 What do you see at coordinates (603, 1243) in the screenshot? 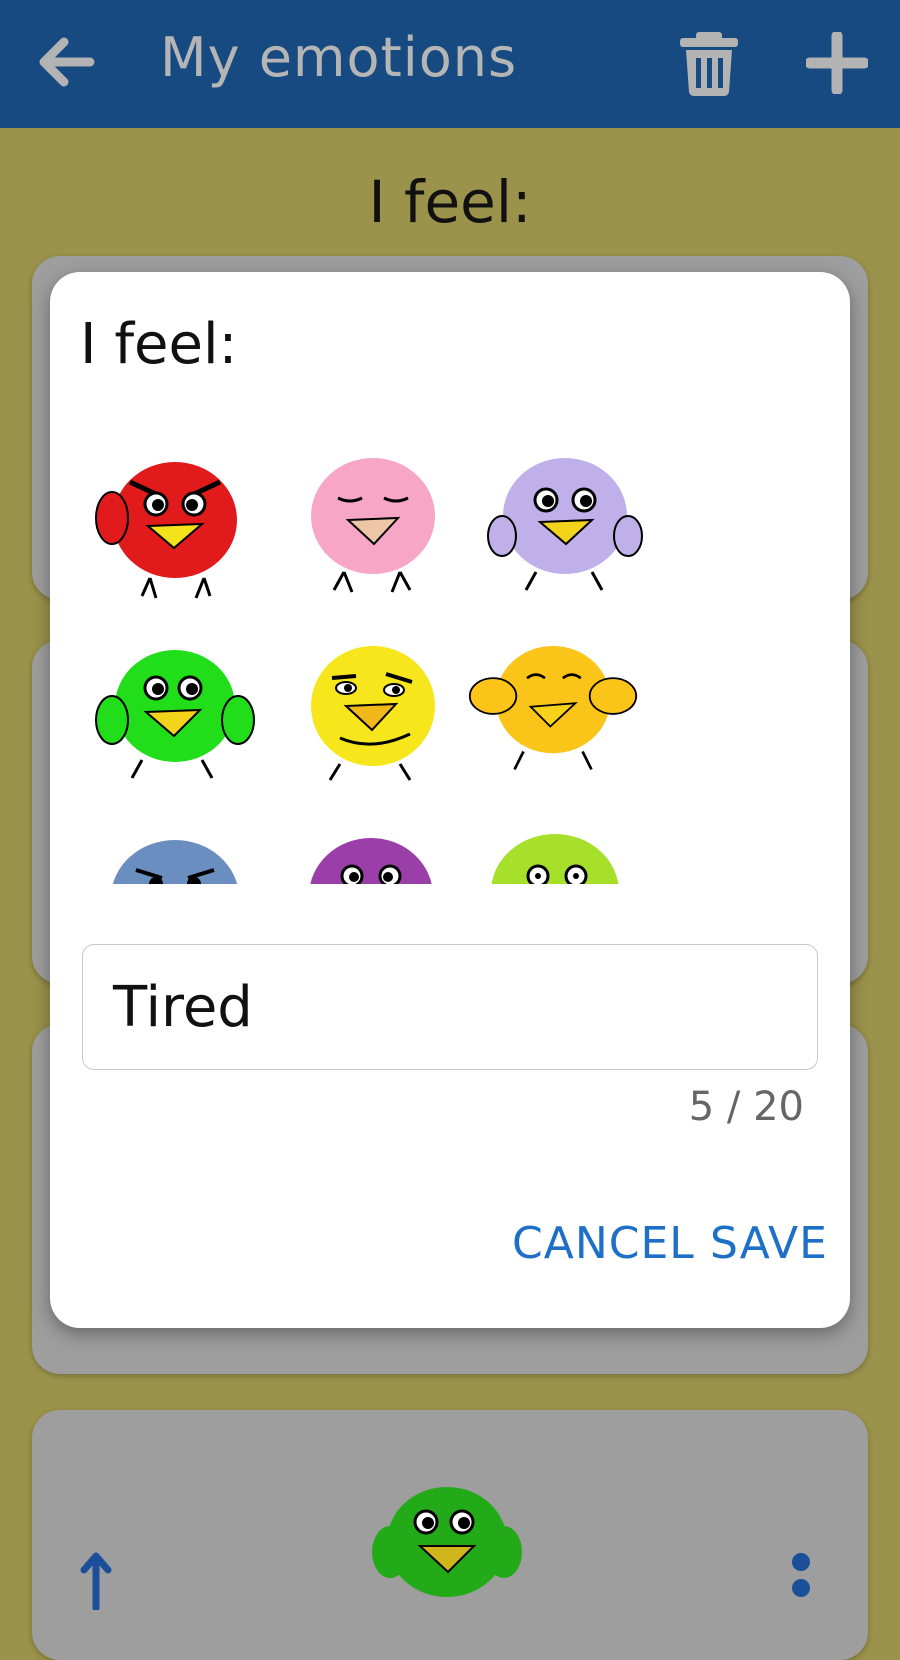
I see `cancel-button: CANCEL` at bounding box center [603, 1243].